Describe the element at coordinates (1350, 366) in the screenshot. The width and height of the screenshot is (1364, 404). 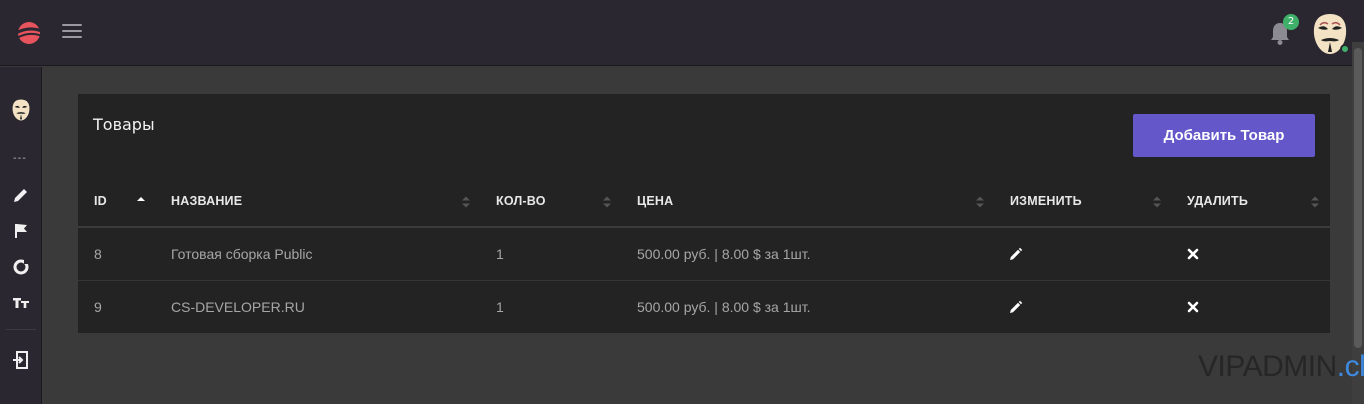
I see `watermark-domain: .club` at that location.